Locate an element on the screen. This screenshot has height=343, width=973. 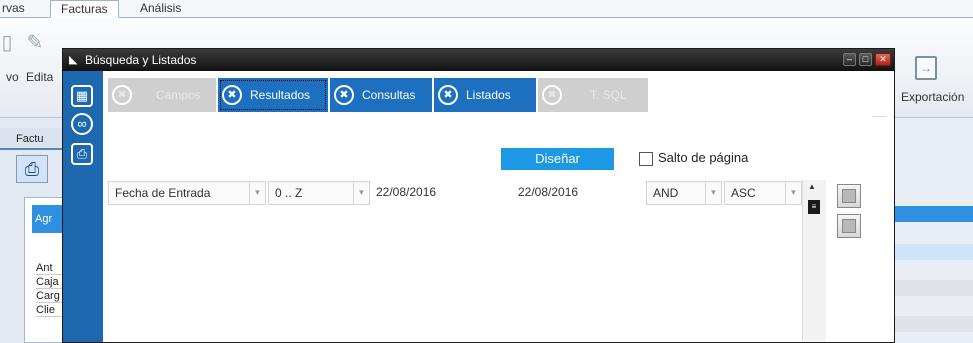
tab-label: Campos is located at coordinates (178, 95).